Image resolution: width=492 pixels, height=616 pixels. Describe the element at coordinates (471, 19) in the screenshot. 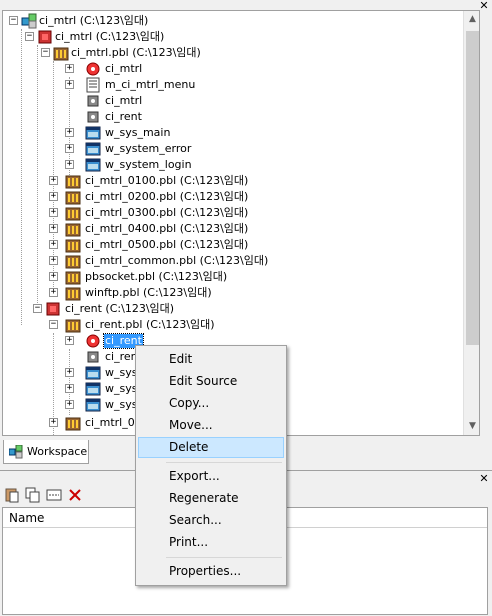

I see `scroll-up-arrow-icon: ▲` at that location.